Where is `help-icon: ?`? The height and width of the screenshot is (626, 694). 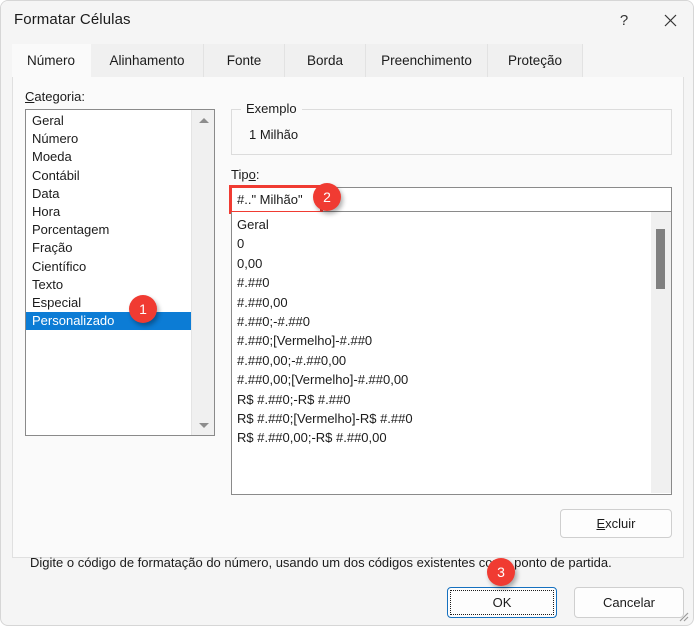 help-icon: ? is located at coordinates (624, 20).